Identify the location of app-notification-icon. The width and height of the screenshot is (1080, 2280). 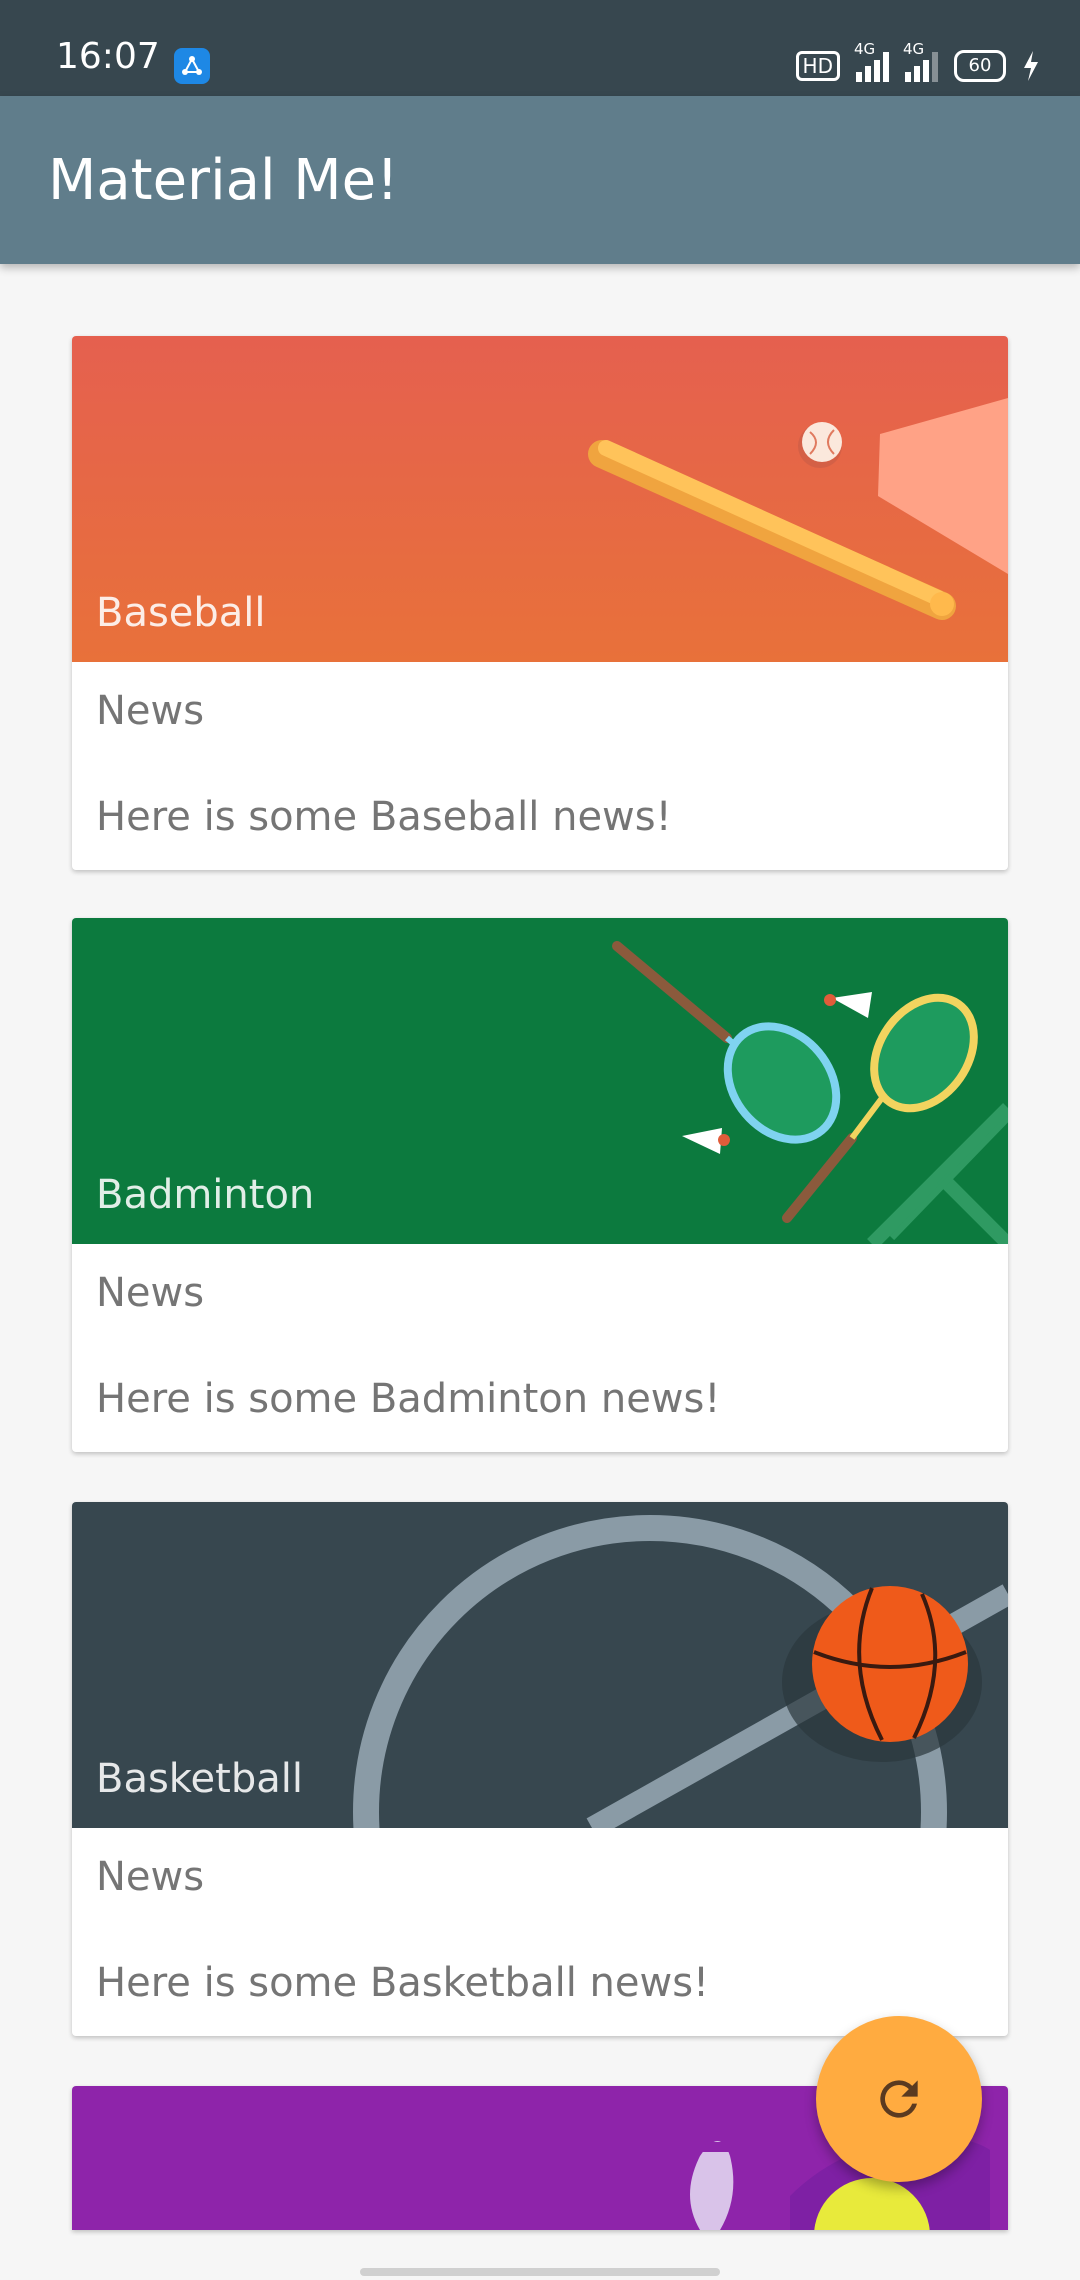
(192, 66).